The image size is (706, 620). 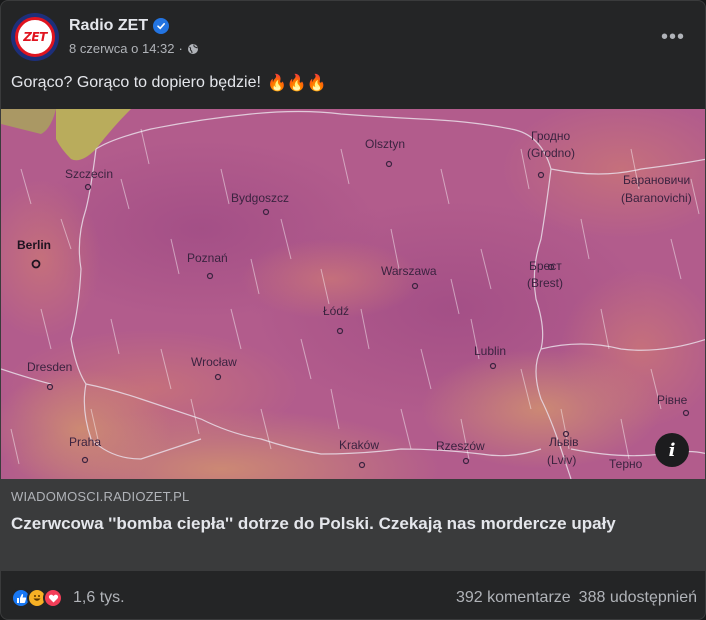 What do you see at coordinates (562, 460) in the screenshot?
I see `city-label-lviv-latin: (Lviv)` at bounding box center [562, 460].